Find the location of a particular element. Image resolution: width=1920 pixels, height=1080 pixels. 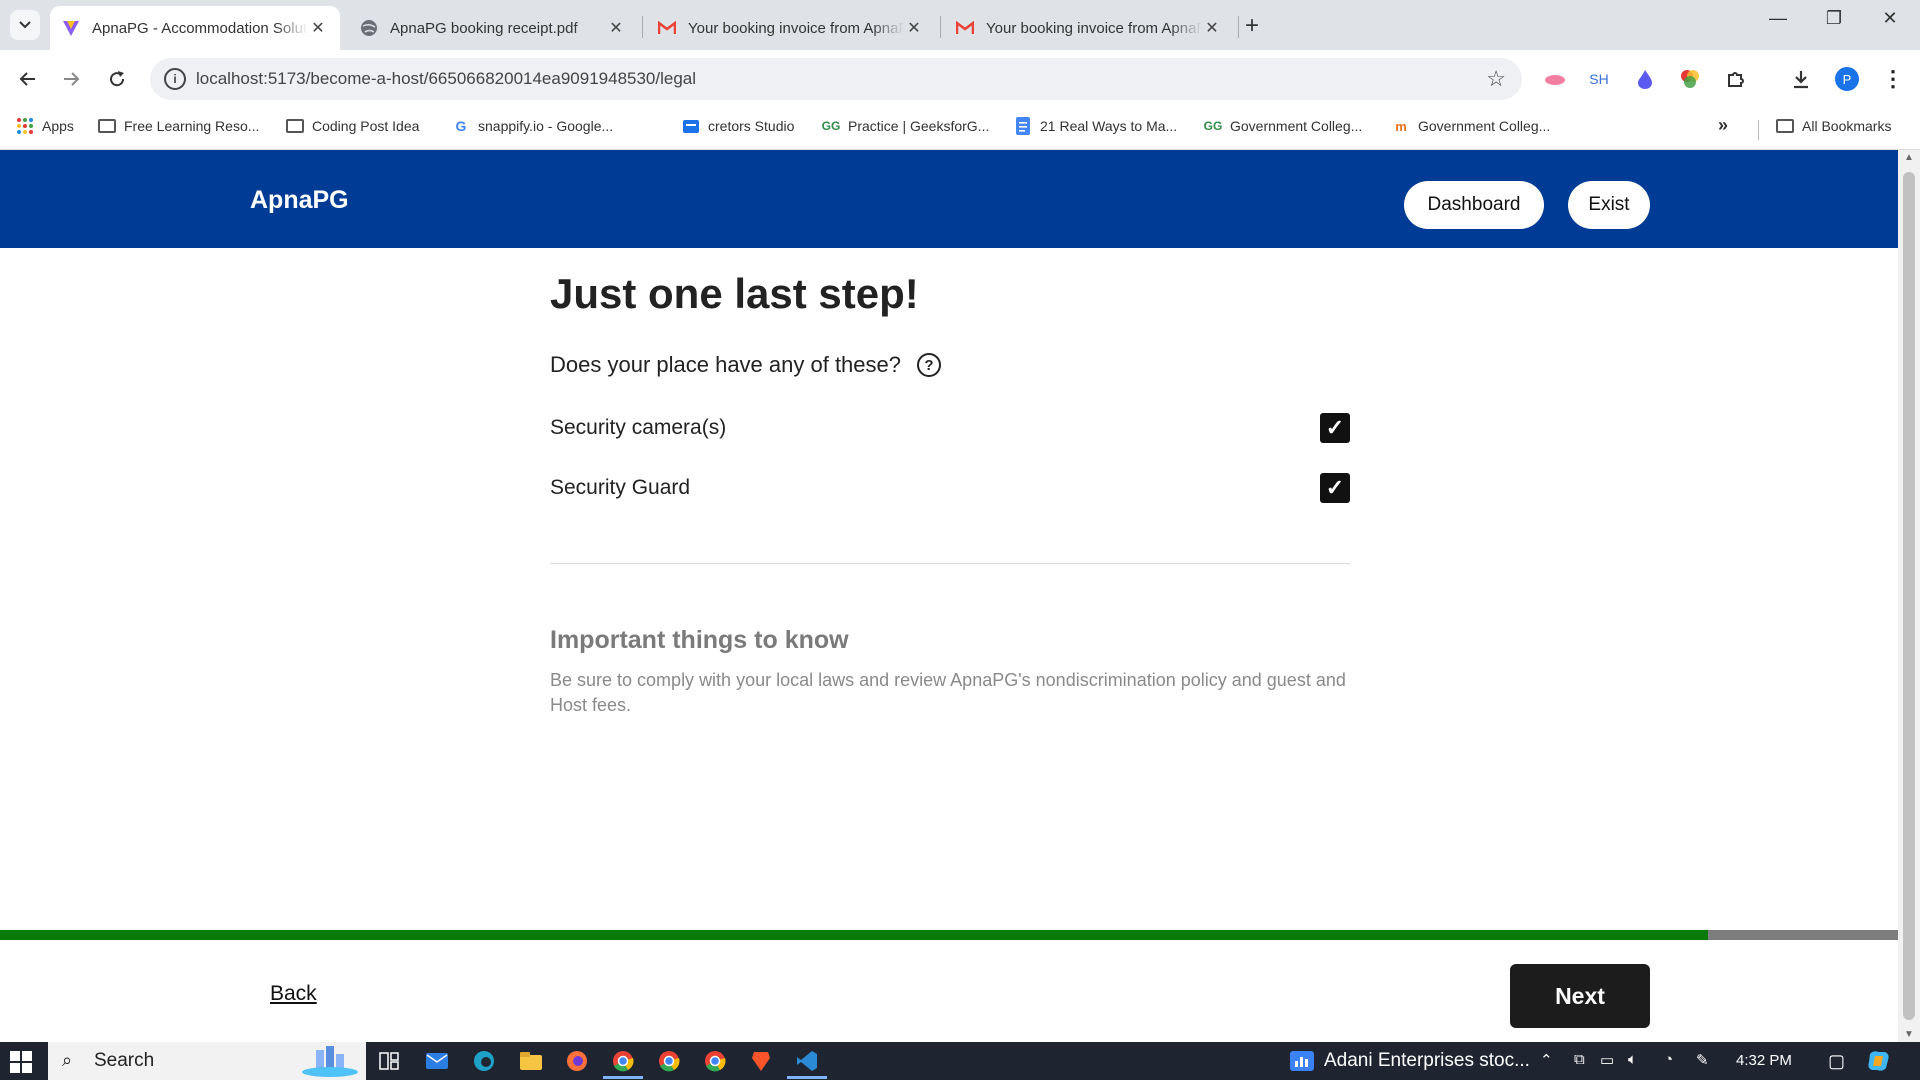

vscode-icon is located at coordinates (807, 1061).